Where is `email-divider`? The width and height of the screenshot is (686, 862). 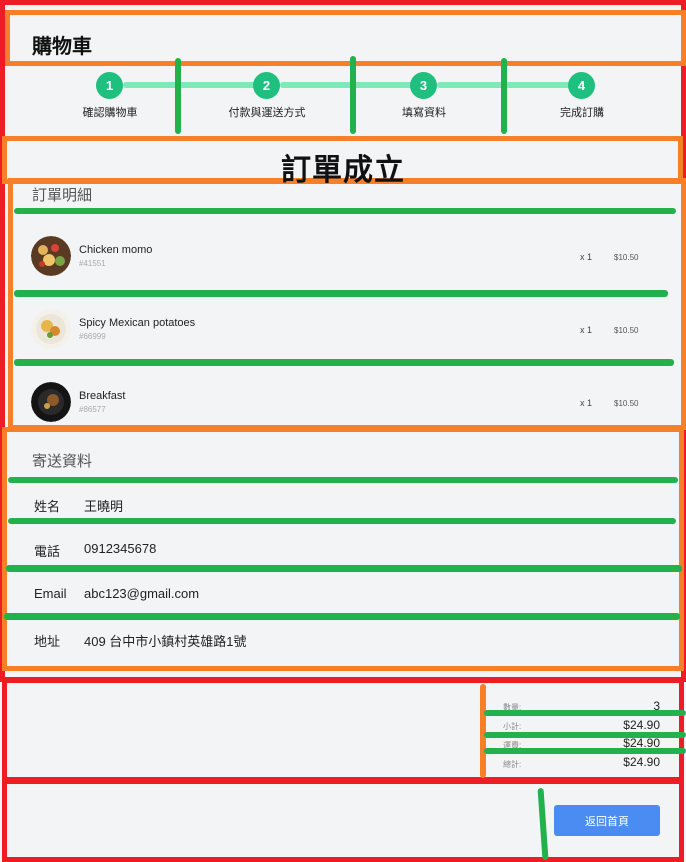
email-divider is located at coordinates (342, 616).